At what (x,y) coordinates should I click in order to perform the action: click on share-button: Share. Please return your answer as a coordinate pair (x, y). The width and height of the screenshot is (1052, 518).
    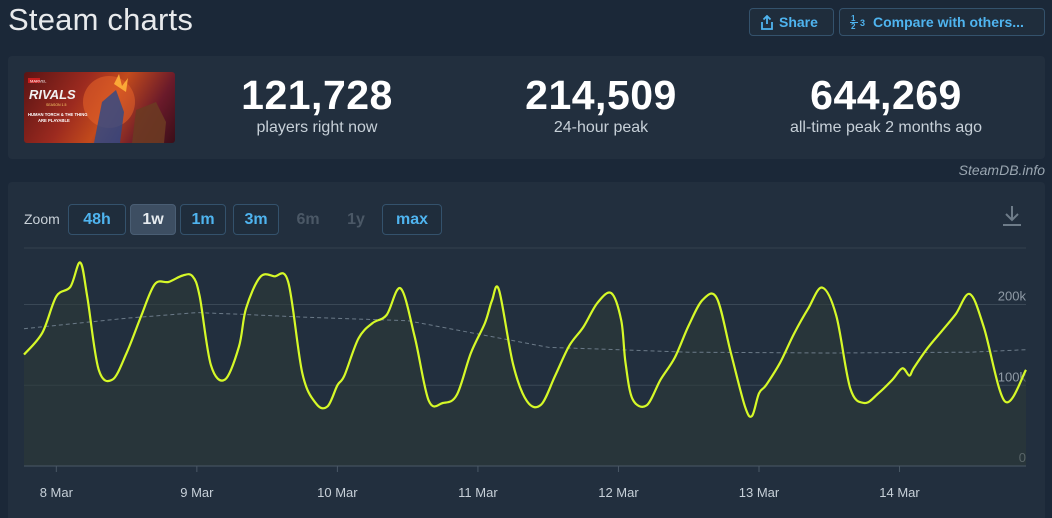
    Looking at the image, I should click on (791, 22).